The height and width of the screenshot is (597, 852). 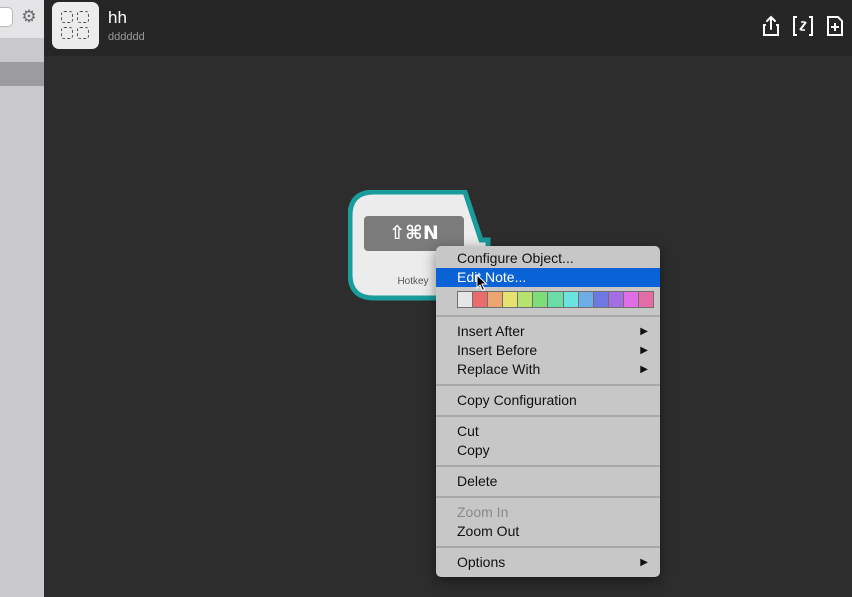 I want to click on sidebar-search-field, so click(x=6, y=17).